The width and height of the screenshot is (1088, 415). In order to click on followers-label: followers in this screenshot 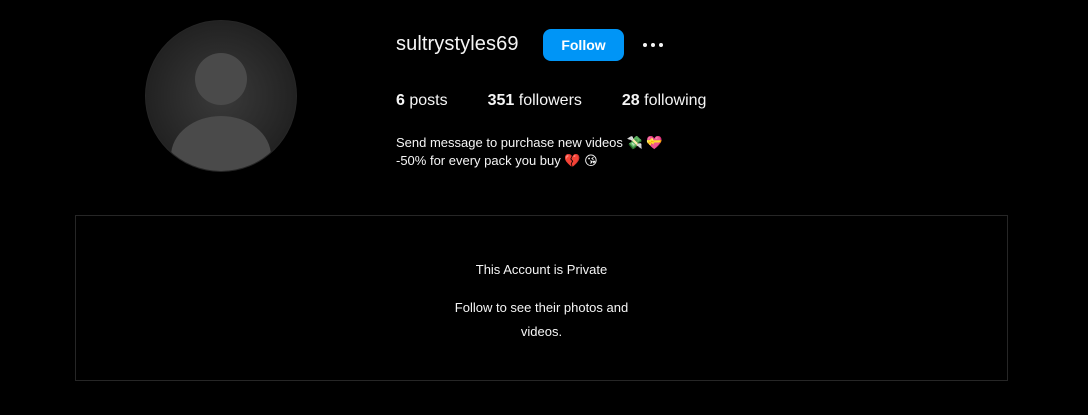, I will do `click(550, 100)`.